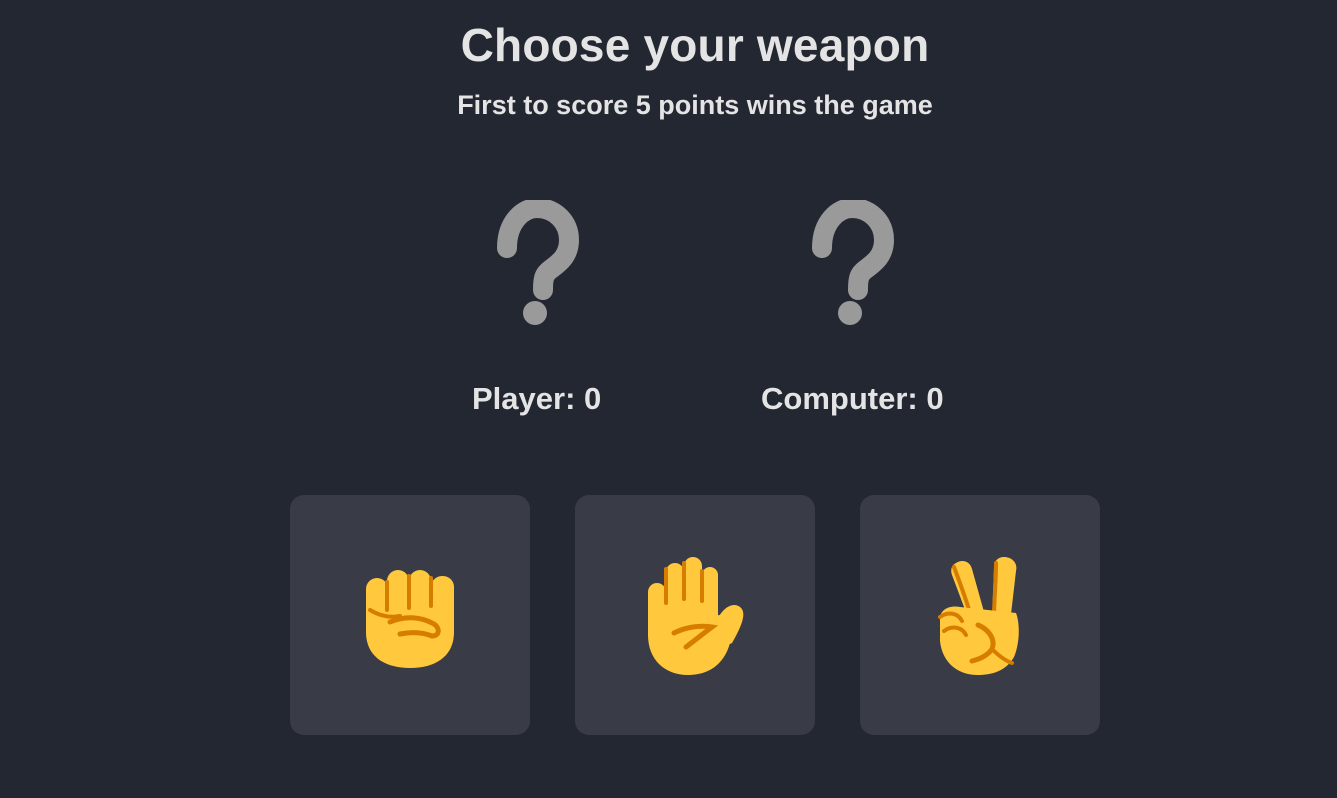 This screenshot has width=1337, height=798. I want to click on scissors-button, so click(980, 615).